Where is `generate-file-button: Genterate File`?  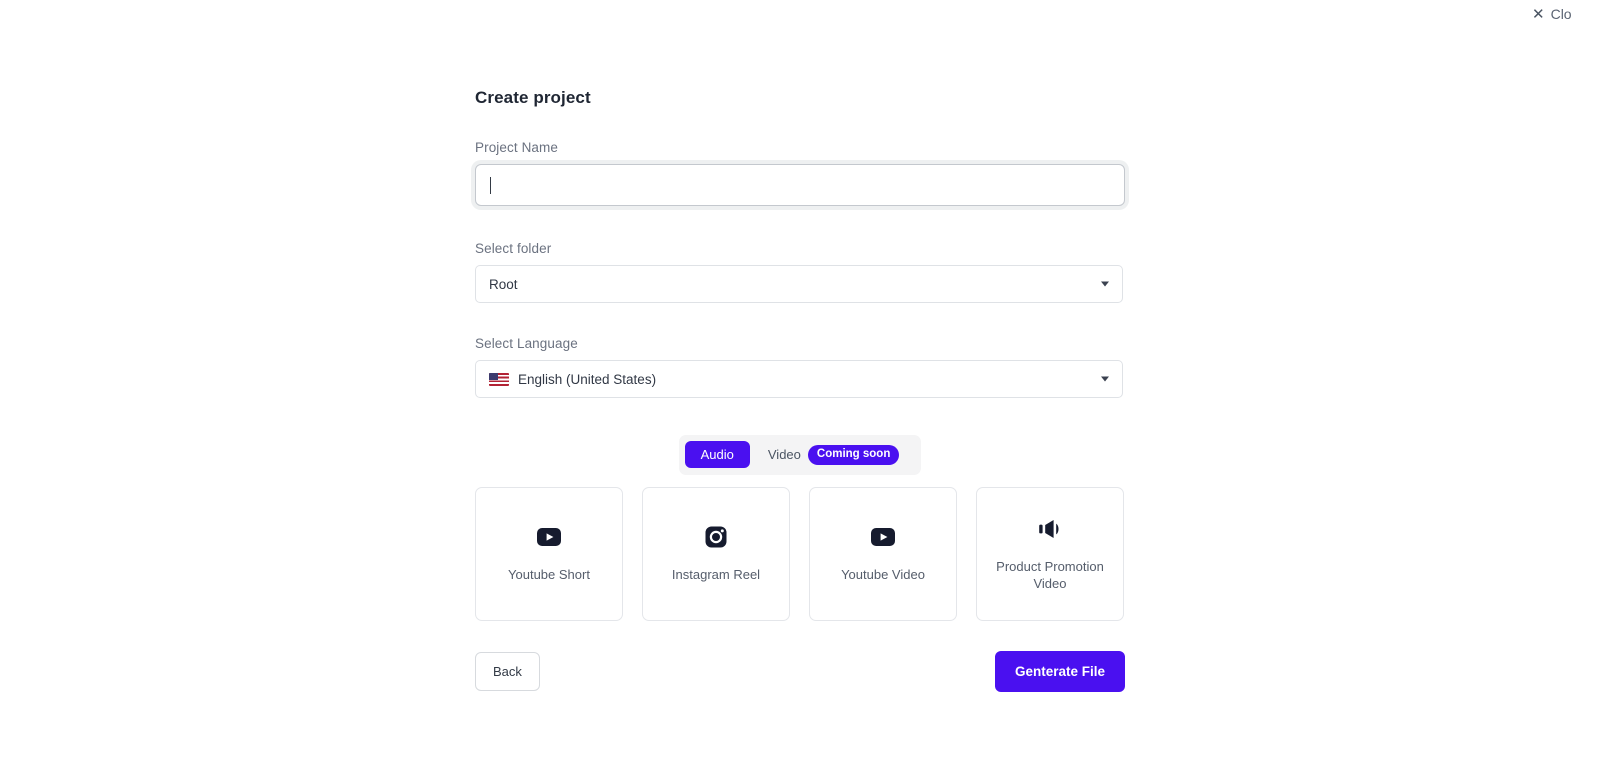
generate-file-button: Genterate File is located at coordinates (1059, 671).